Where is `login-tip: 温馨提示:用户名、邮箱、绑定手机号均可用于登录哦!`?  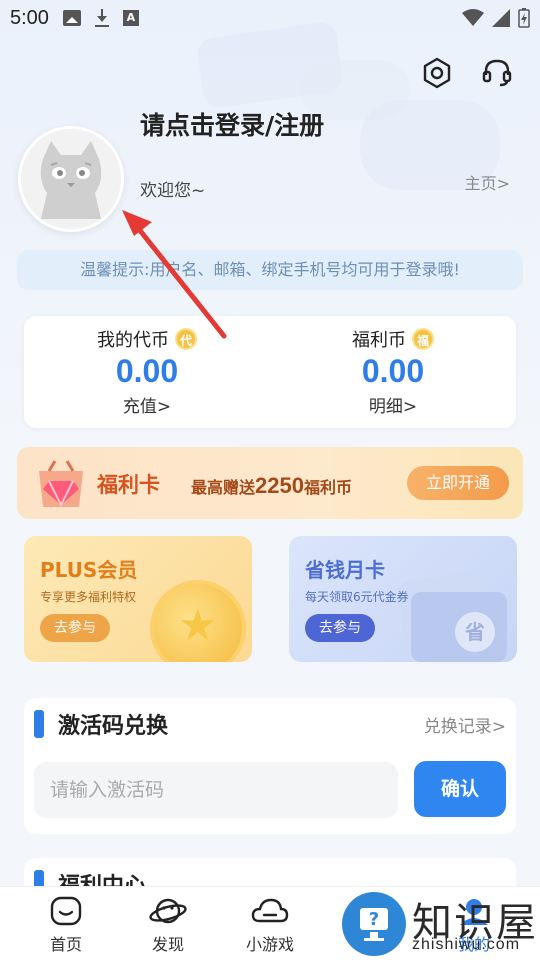 login-tip: 温馨提示:用户名、邮箱、绑定手机号均可用于登录哦! is located at coordinates (270, 270).